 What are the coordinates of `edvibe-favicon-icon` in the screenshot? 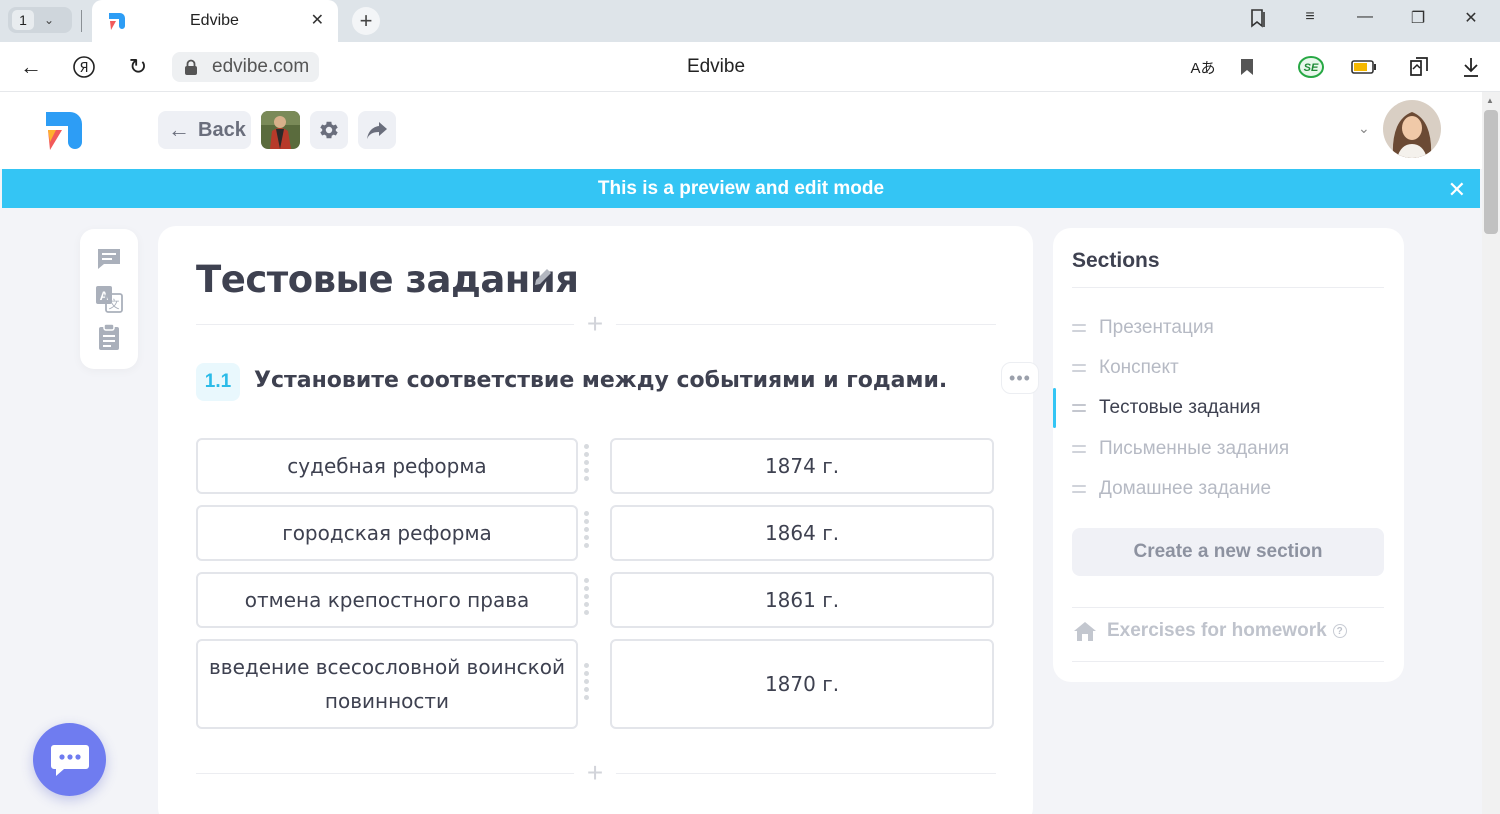 It's located at (117, 21).